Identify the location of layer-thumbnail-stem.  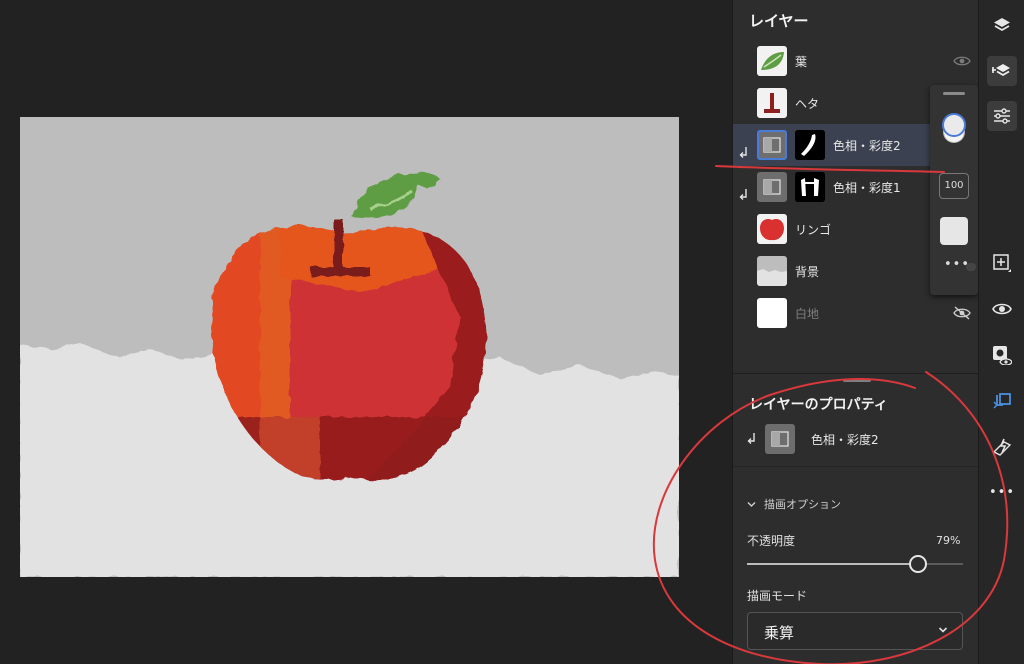
(772, 103).